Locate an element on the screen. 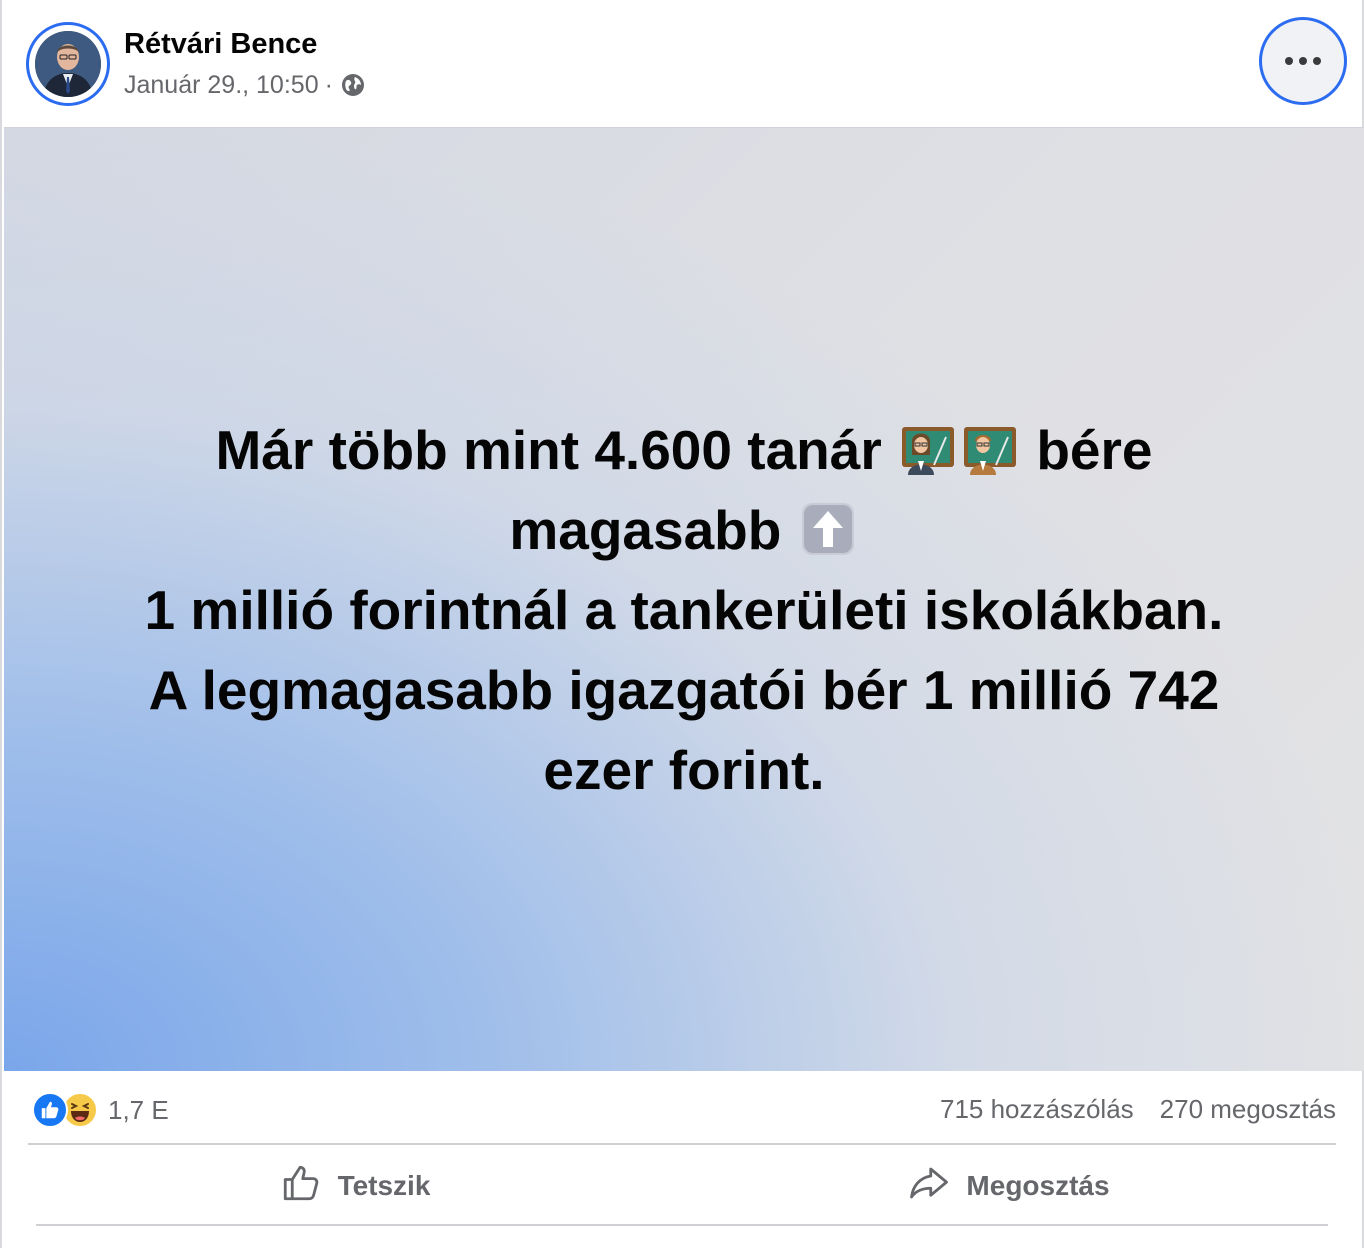  more-options-button is located at coordinates (1303, 61).